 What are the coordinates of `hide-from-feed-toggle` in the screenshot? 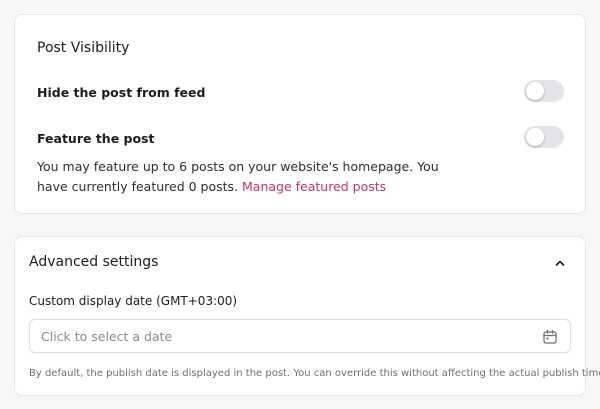 It's located at (544, 91).